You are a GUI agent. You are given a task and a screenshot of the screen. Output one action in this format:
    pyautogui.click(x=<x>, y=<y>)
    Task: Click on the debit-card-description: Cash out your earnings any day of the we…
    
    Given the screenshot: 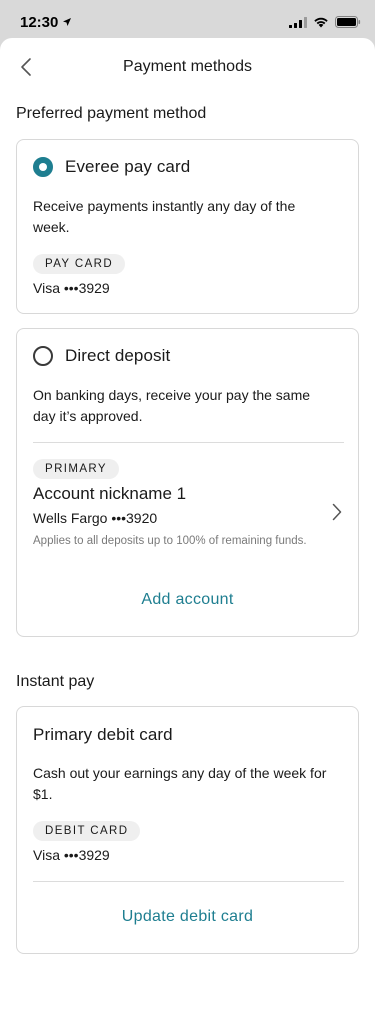 What is the action you would take?
    pyautogui.click(x=180, y=783)
    